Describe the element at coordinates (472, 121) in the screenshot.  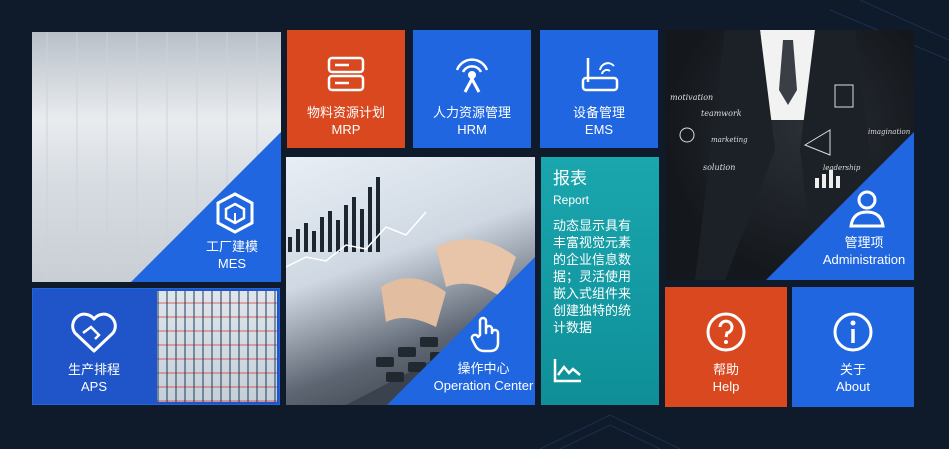
I see `hrm-label: 人力资源管理 HRM` at that location.